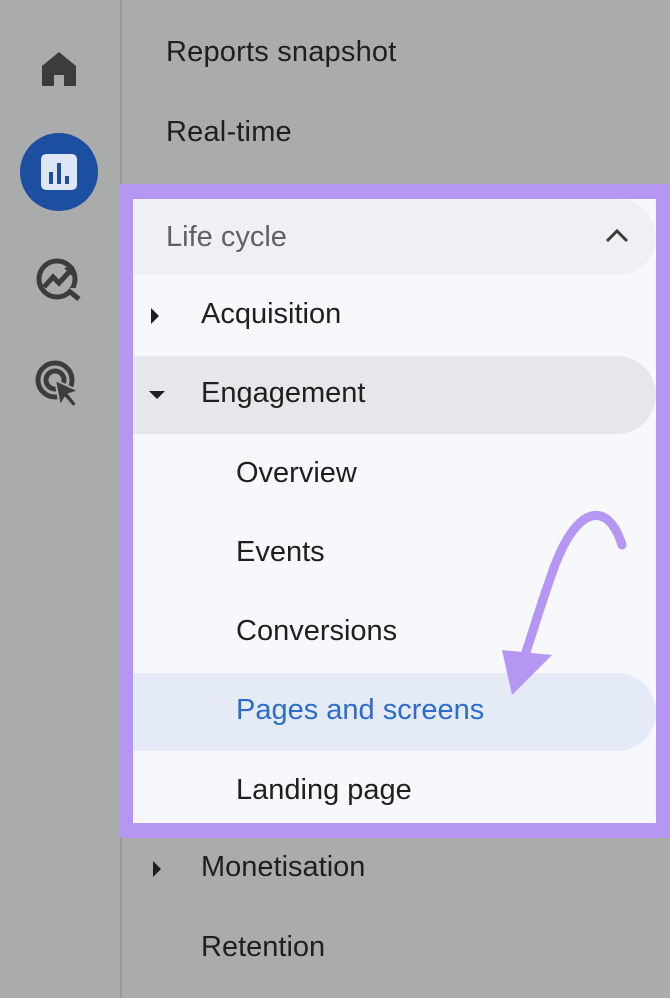  I want to click on submenu-item-label: Pages and screens, so click(360, 710).